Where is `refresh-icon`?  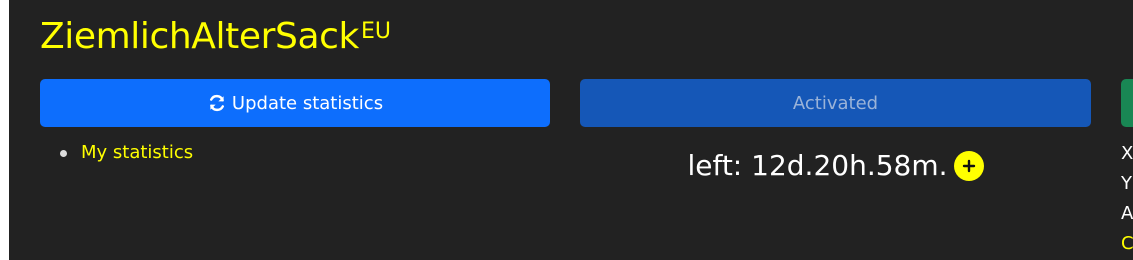 refresh-icon is located at coordinates (217, 103).